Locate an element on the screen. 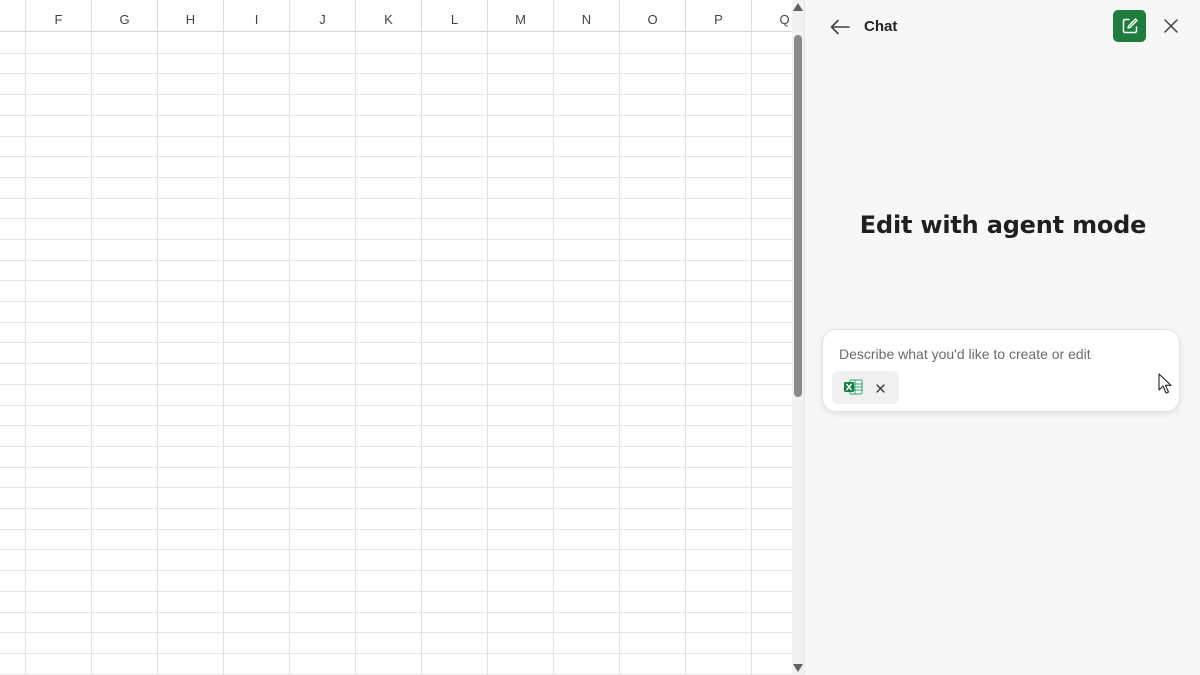  column-header-bar: FGHIJKLMNOPQ is located at coordinates (396, 16).